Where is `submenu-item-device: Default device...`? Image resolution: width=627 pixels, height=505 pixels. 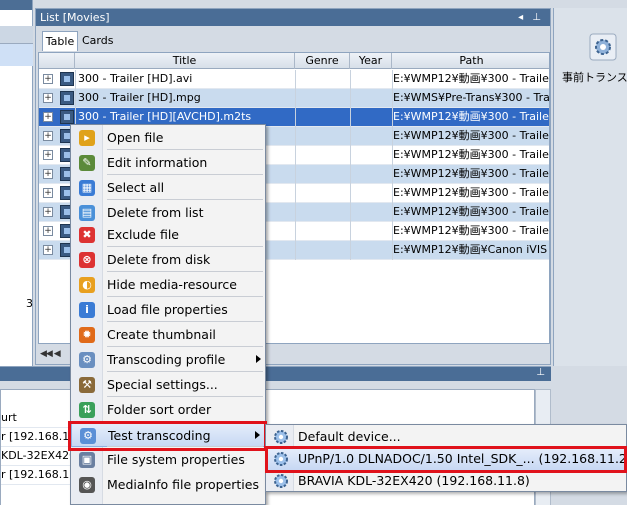 submenu-item-device: Default device... is located at coordinates (446, 437).